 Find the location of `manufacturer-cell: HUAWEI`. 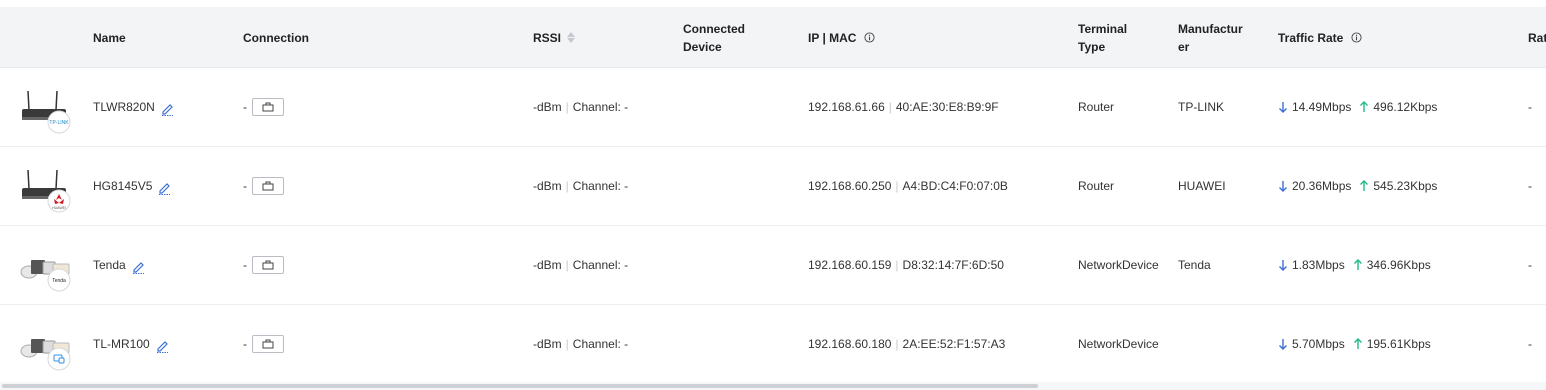

manufacturer-cell: HUAWEI is located at coordinates (1202, 186).